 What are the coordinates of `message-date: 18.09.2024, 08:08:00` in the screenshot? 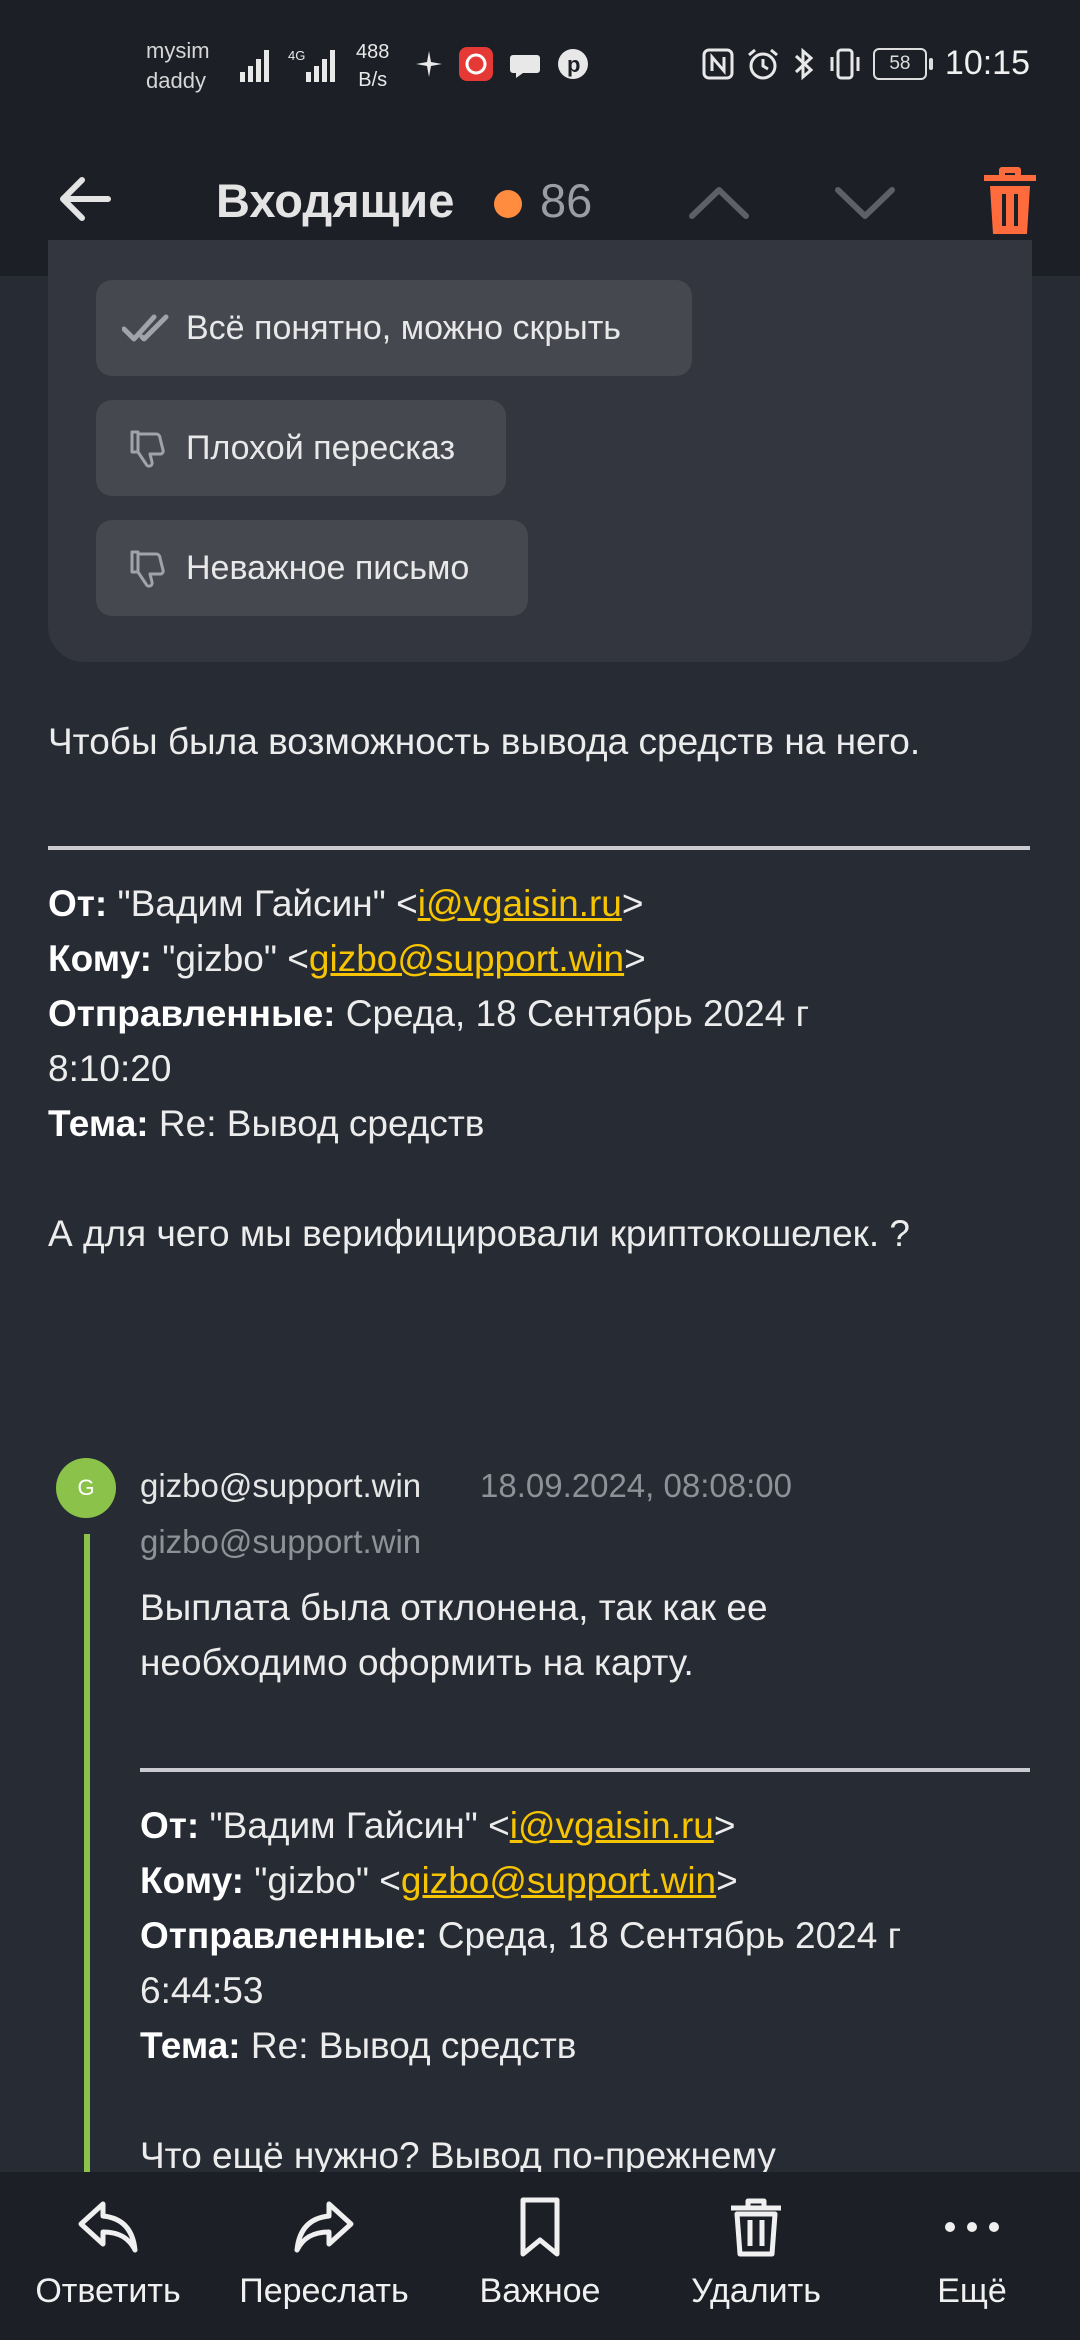 It's located at (636, 1485).